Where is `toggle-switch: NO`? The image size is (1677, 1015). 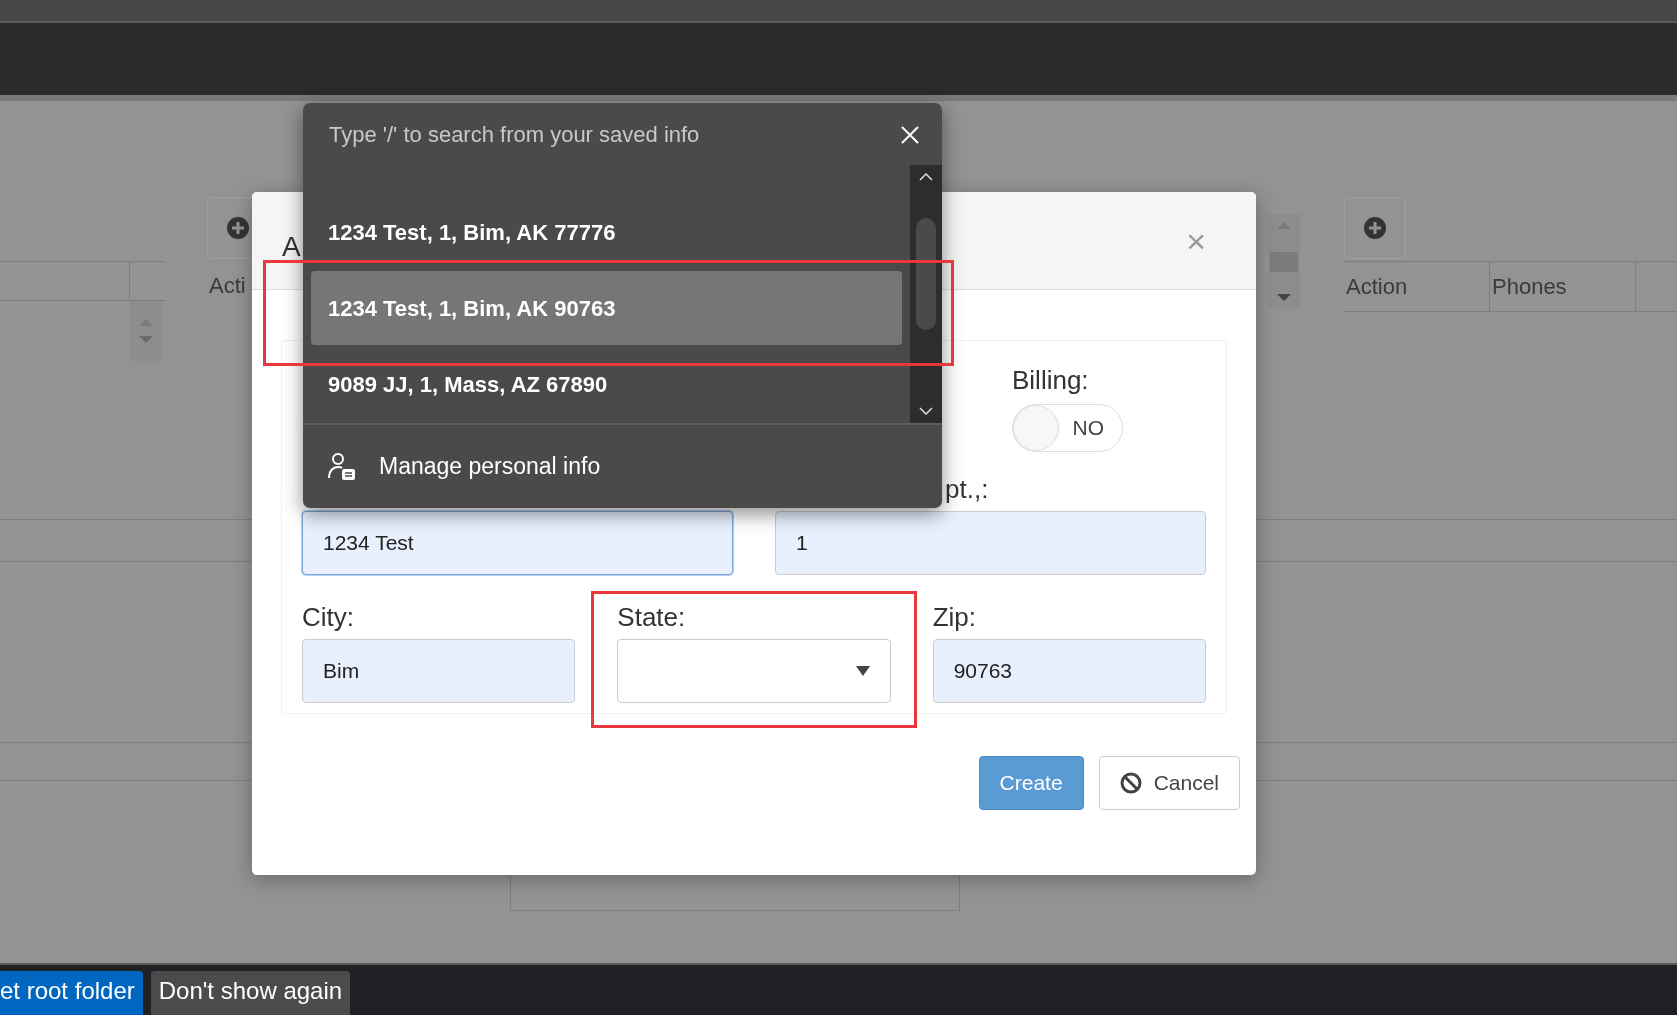
toggle-switch: NO is located at coordinates (1067, 428).